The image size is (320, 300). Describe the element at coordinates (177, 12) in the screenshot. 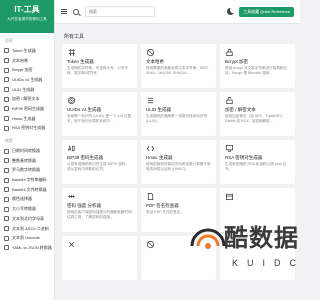

I see `top-bar: 工具收藏 Quick Reference` at that location.